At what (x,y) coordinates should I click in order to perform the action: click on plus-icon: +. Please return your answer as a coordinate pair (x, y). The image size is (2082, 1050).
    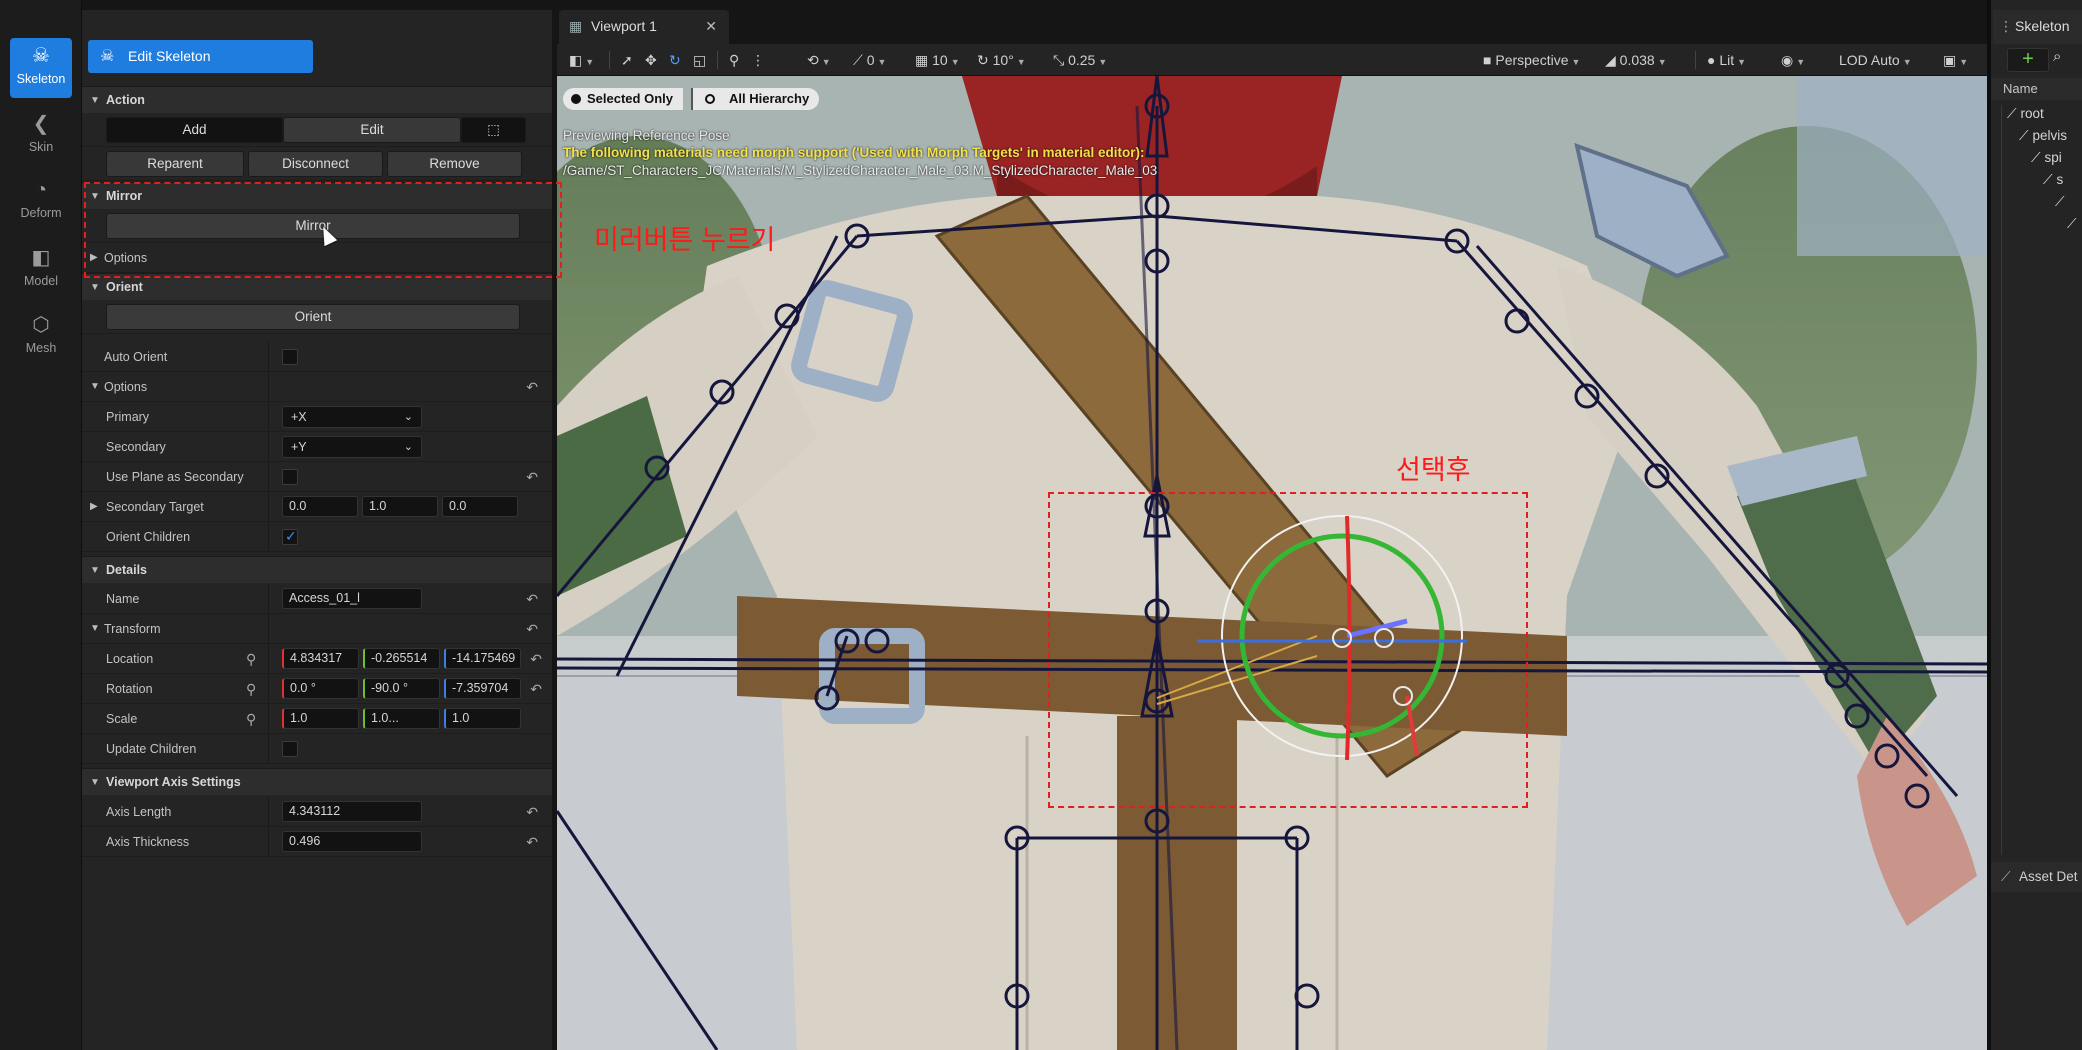
    Looking at the image, I should click on (2028, 59).